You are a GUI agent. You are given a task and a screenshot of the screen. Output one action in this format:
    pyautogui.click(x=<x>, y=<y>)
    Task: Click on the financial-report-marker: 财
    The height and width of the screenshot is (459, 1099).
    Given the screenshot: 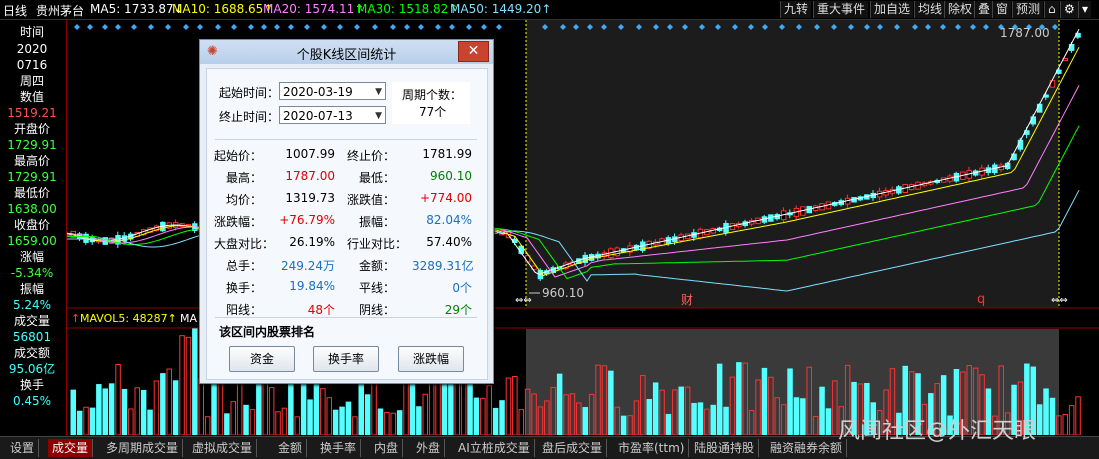 What is the action you would take?
    pyautogui.click(x=687, y=300)
    